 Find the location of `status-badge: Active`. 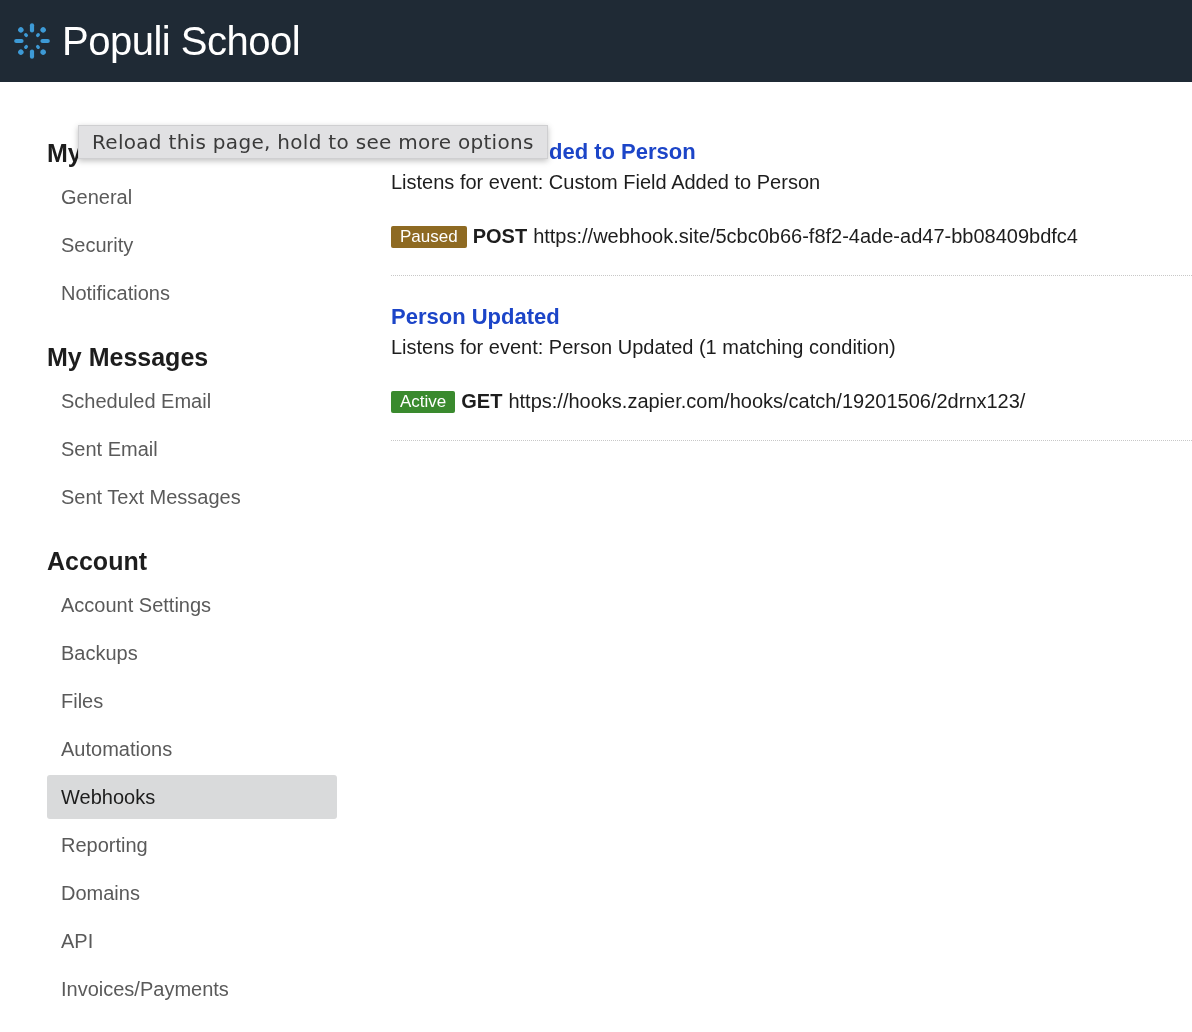

status-badge: Active is located at coordinates (423, 401).